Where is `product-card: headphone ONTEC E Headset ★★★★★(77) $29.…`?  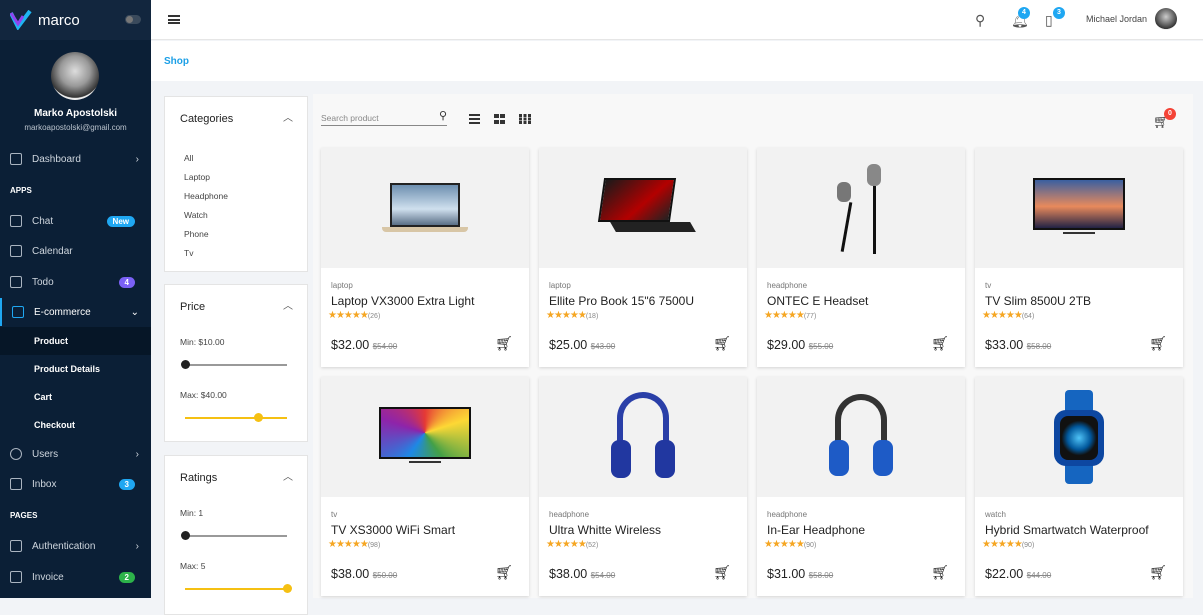
product-card: headphone ONTEC E Headset ★★★★★(77) $29.… is located at coordinates (861, 257).